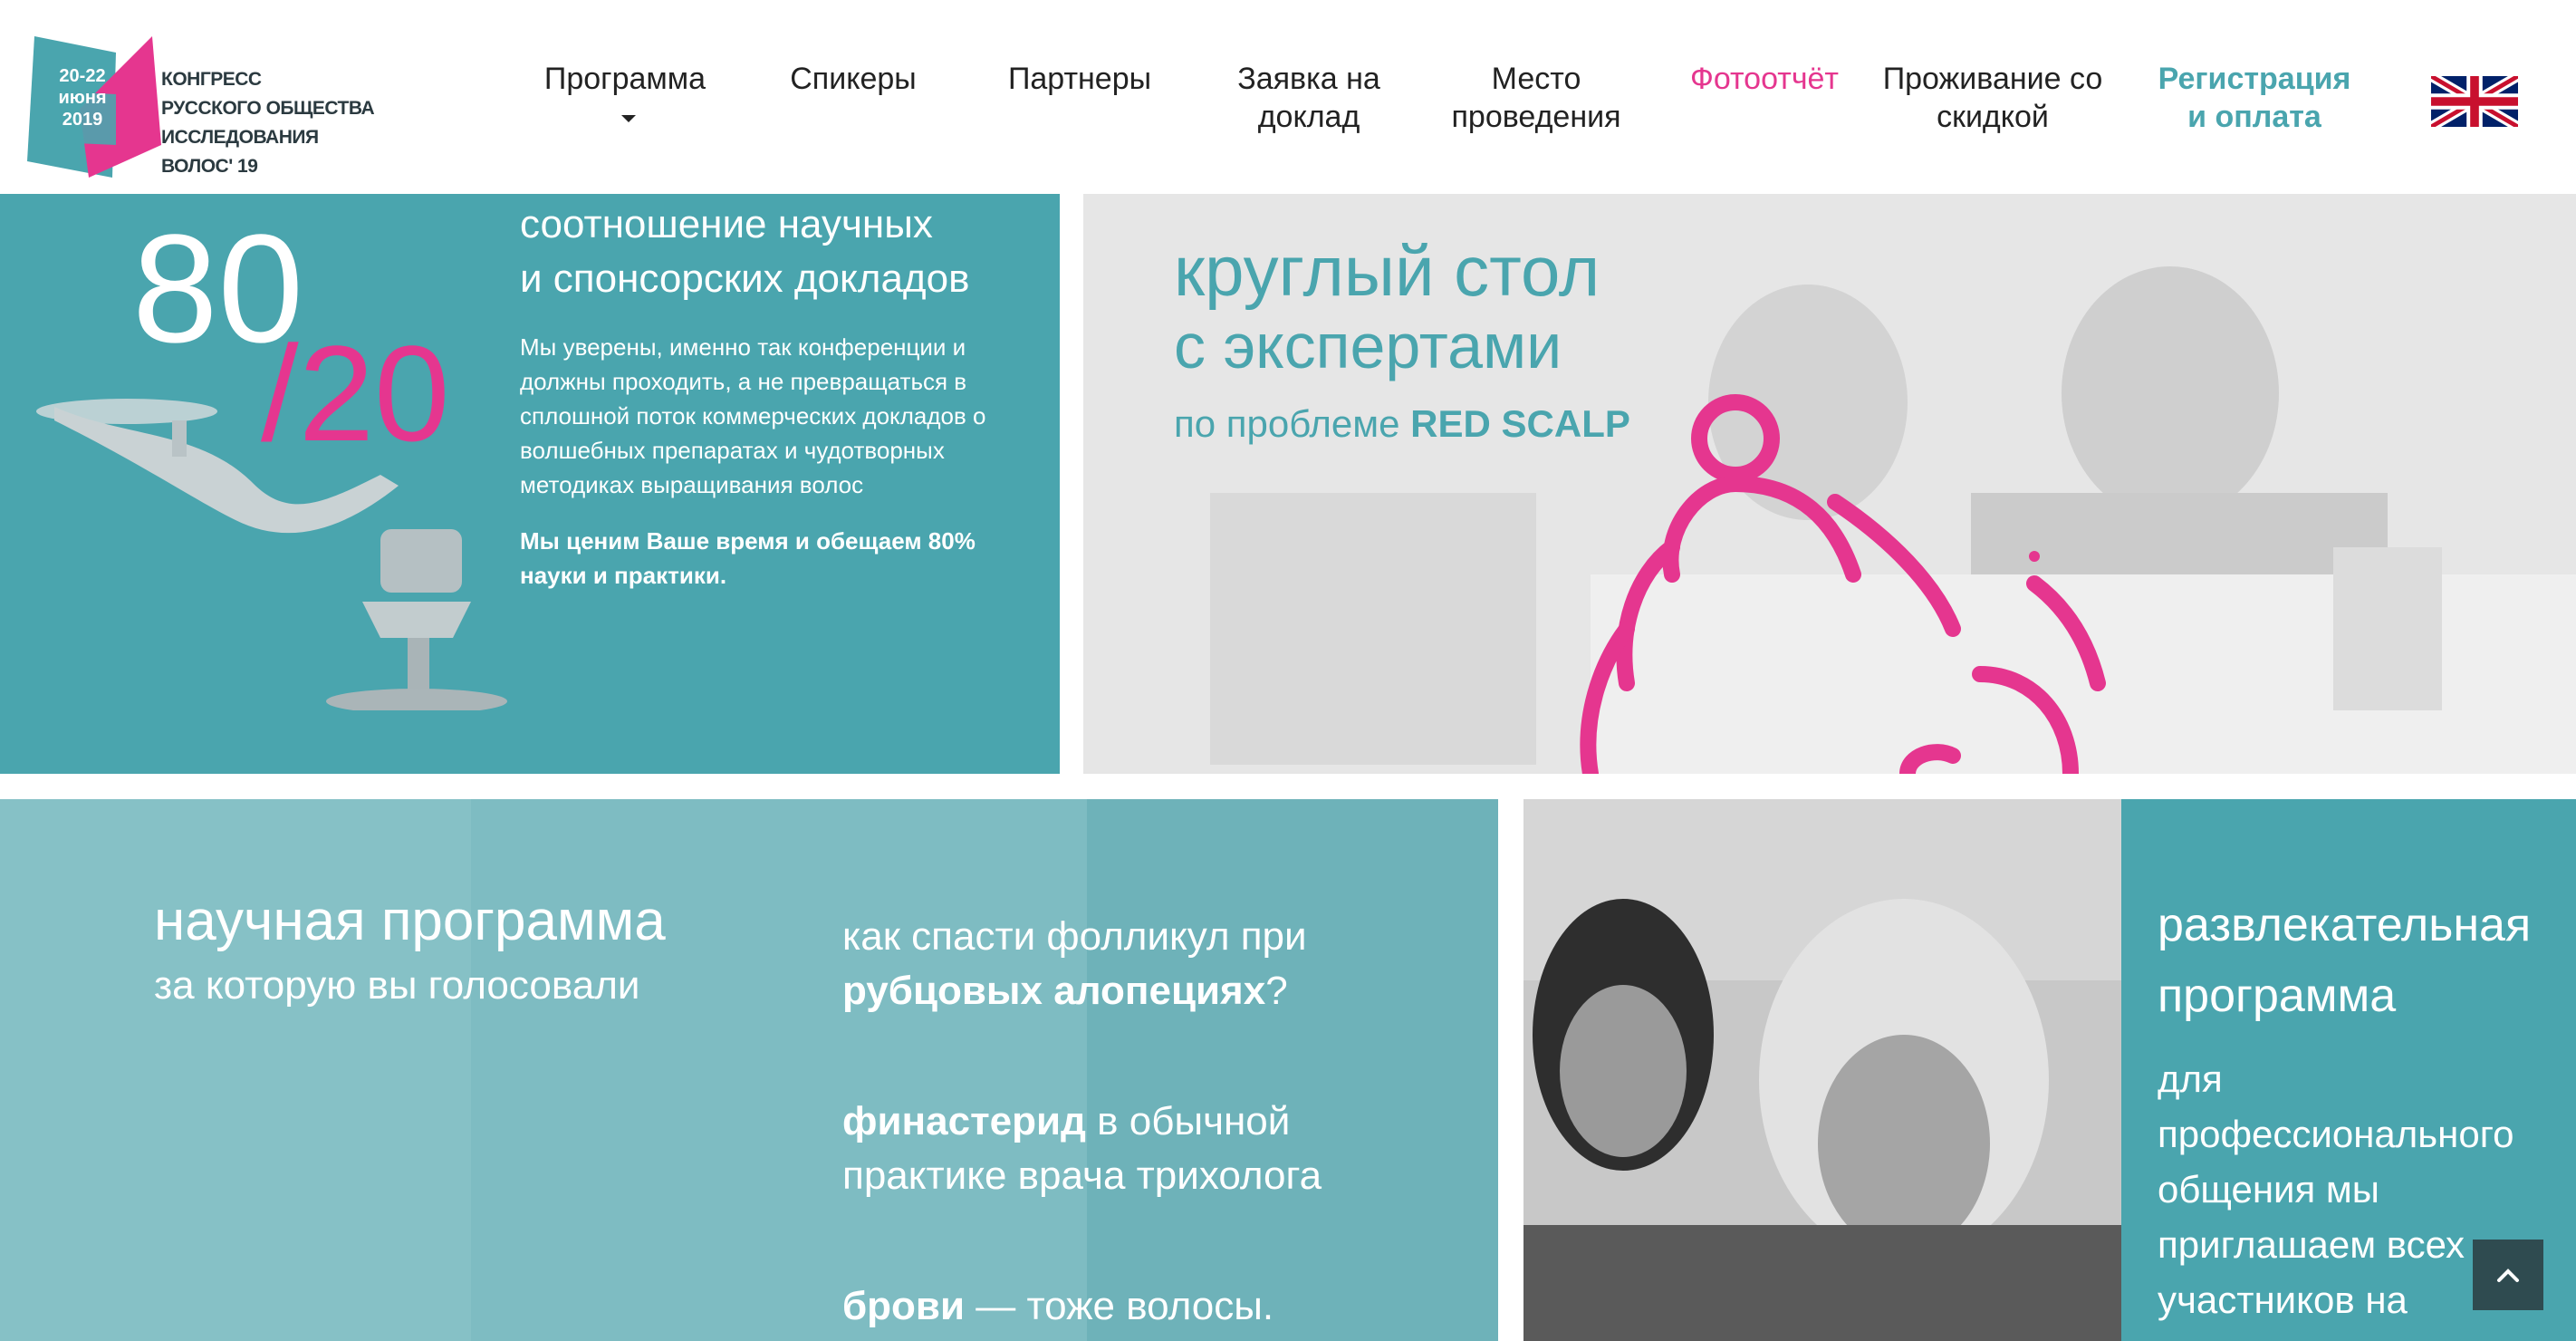 The height and width of the screenshot is (1341, 2576). What do you see at coordinates (1058, 1306) in the screenshot?
I see `topic-eyebrows: брови — тоже волосы.` at bounding box center [1058, 1306].